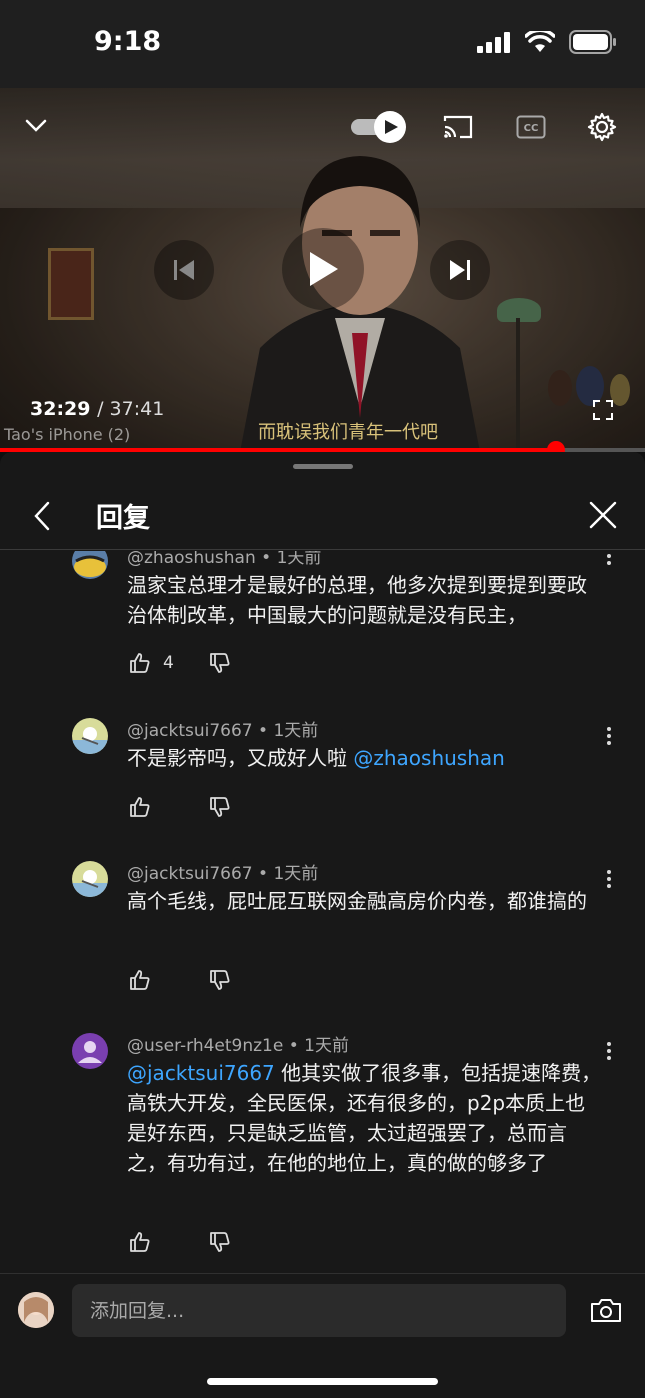  What do you see at coordinates (322, 44) in the screenshot?
I see `status-bar: 9:18` at bounding box center [322, 44].